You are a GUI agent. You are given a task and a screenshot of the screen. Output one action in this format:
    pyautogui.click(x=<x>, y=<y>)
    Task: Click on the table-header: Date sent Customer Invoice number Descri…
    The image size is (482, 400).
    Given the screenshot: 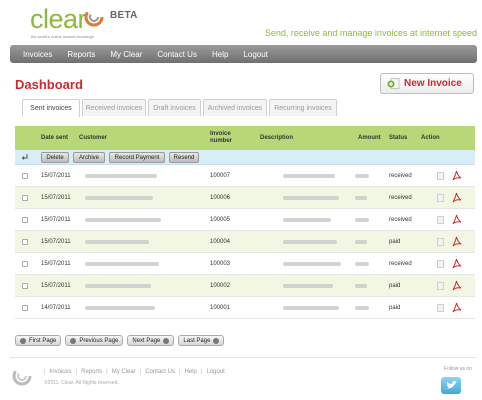 What is the action you would take?
    pyautogui.click(x=245, y=138)
    